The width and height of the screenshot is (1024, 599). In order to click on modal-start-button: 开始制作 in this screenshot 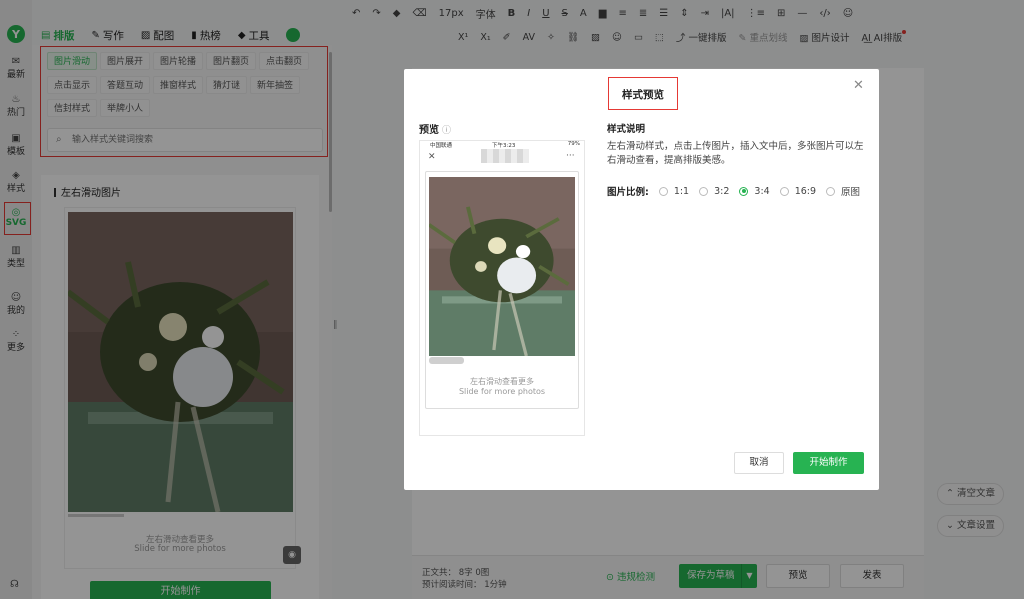, I will do `click(828, 463)`.